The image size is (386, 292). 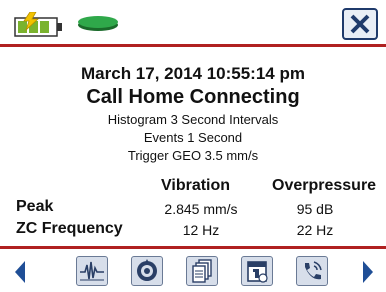 What do you see at coordinates (193, 155) in the screenshot?
I see `trigger-text: Trigger GEO 3.5 mm/s` at bounding box center [193, 155].